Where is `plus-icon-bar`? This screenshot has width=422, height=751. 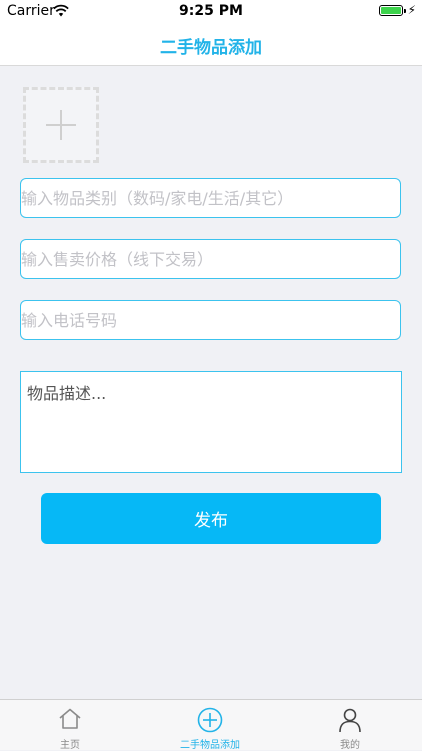 plus-icon-bar is located at coordinates (61, 125).